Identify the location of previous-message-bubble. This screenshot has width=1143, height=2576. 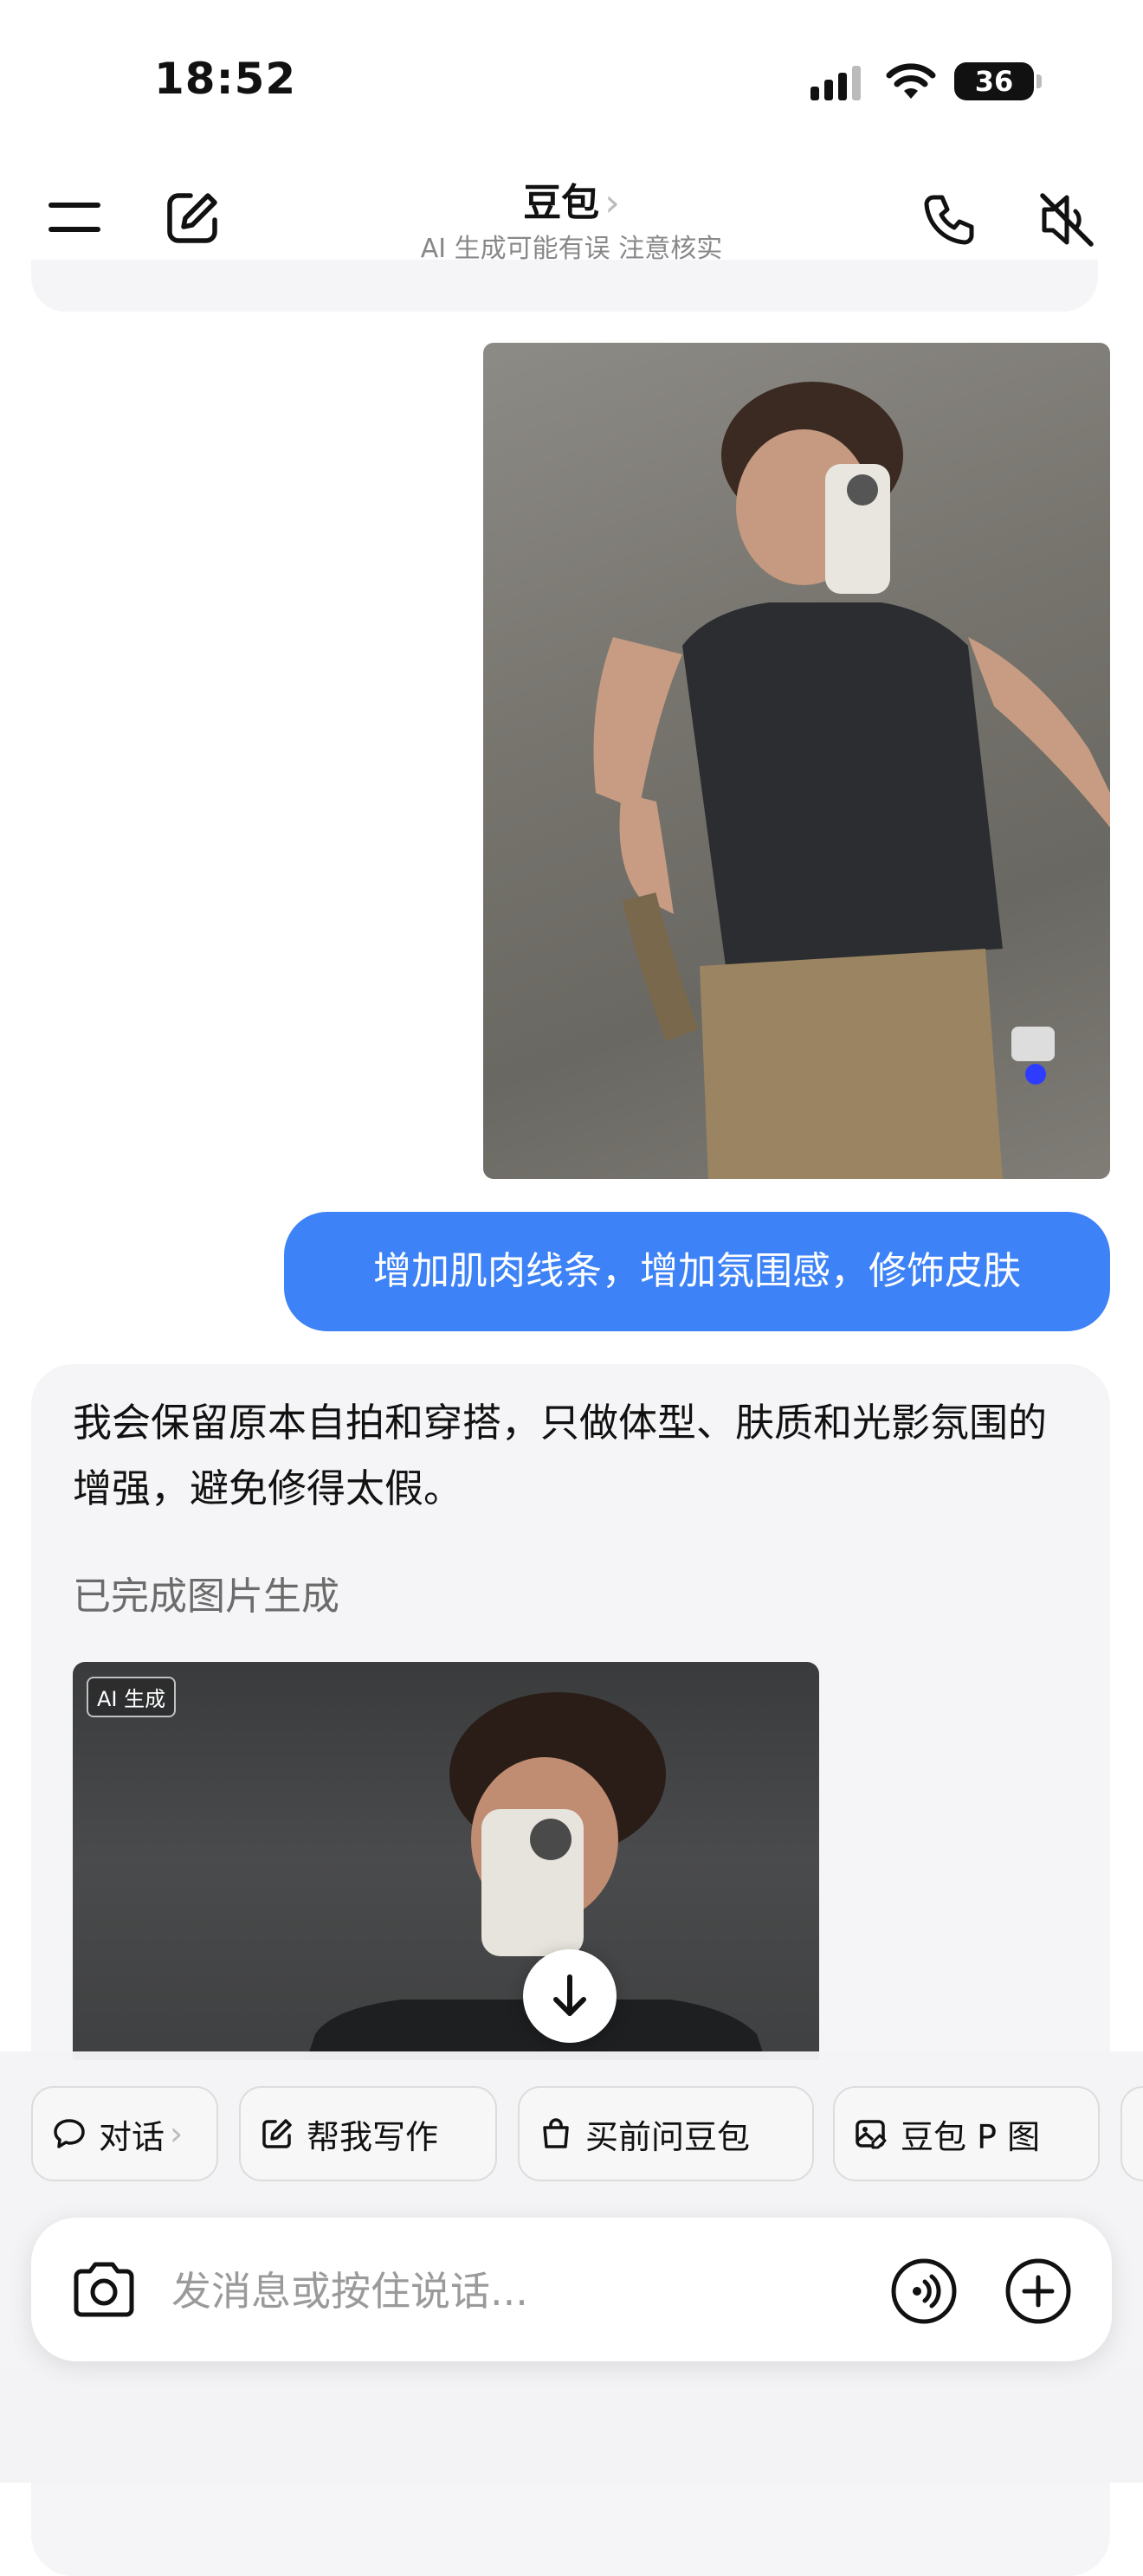
(564, 286).